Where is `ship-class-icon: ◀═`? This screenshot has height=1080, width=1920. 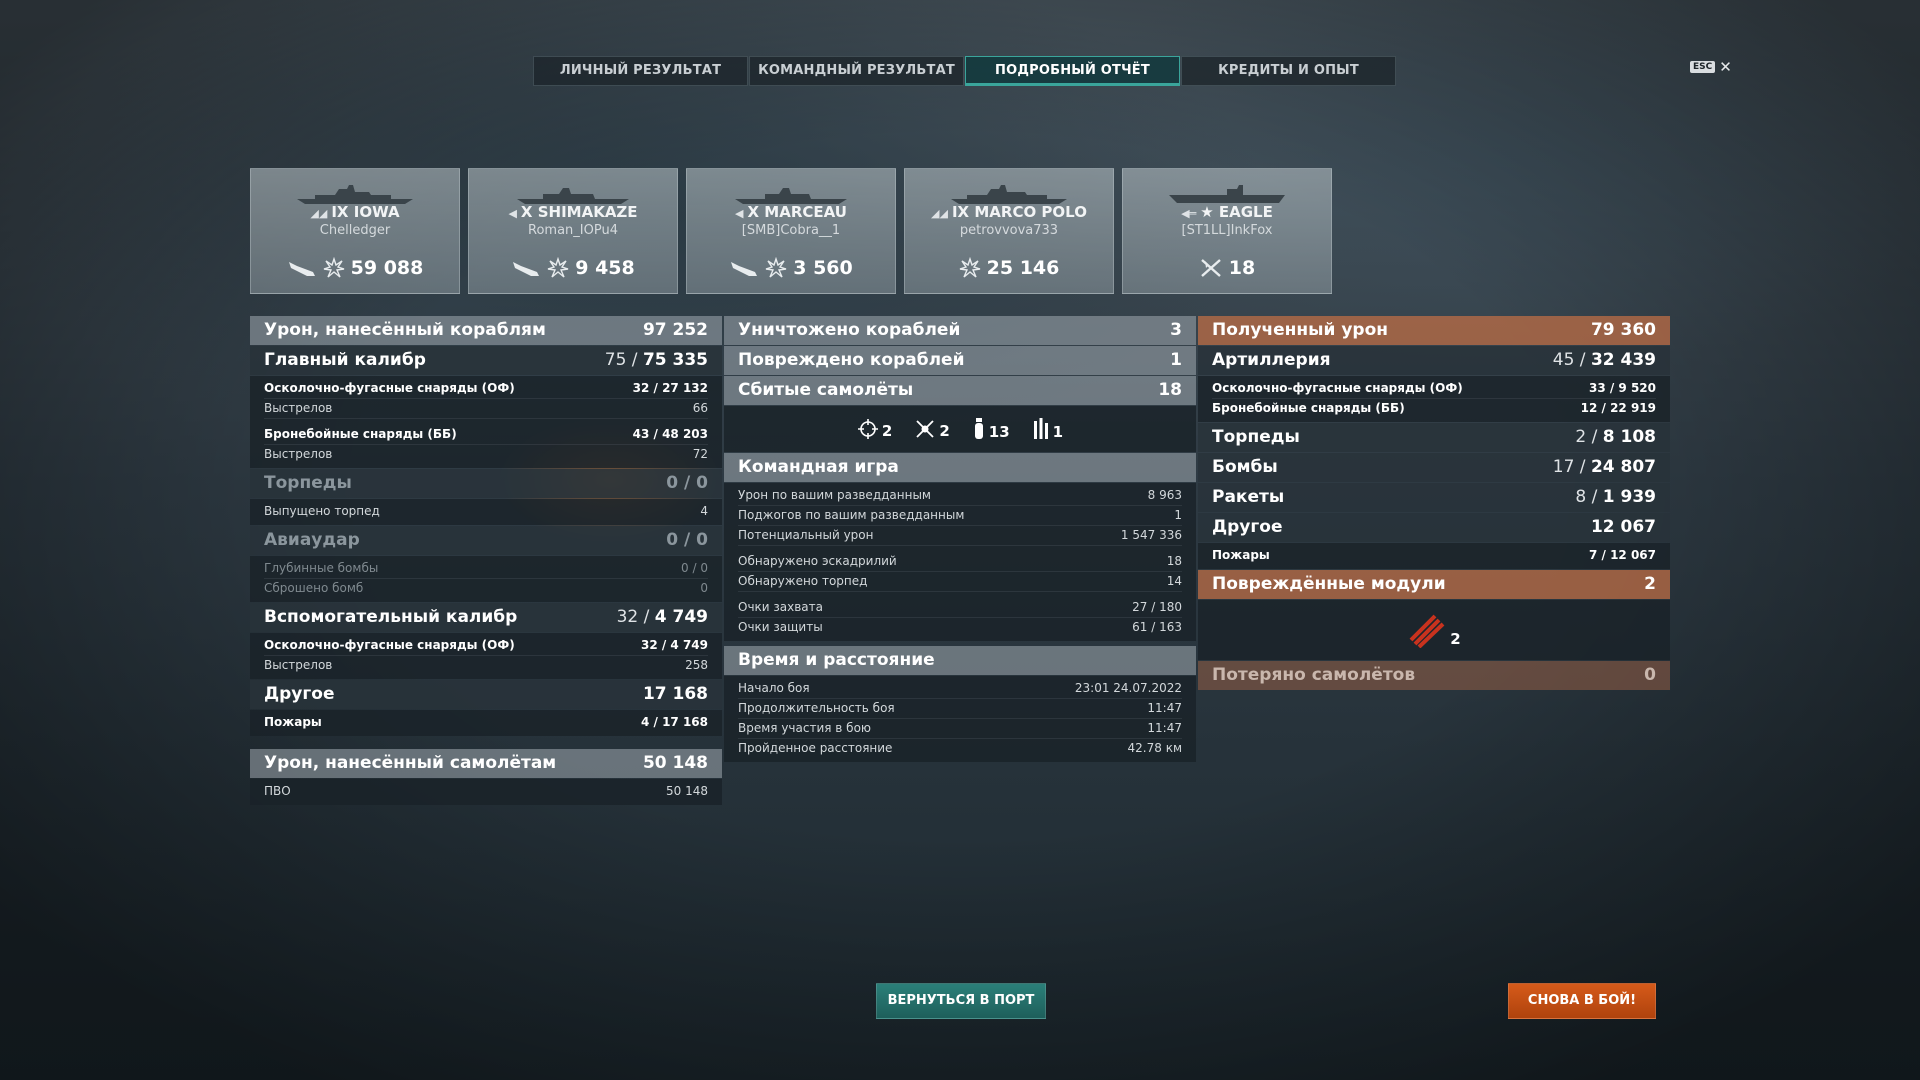
ship-class-icon: ◀═ is located at coordinates (1189, 213).